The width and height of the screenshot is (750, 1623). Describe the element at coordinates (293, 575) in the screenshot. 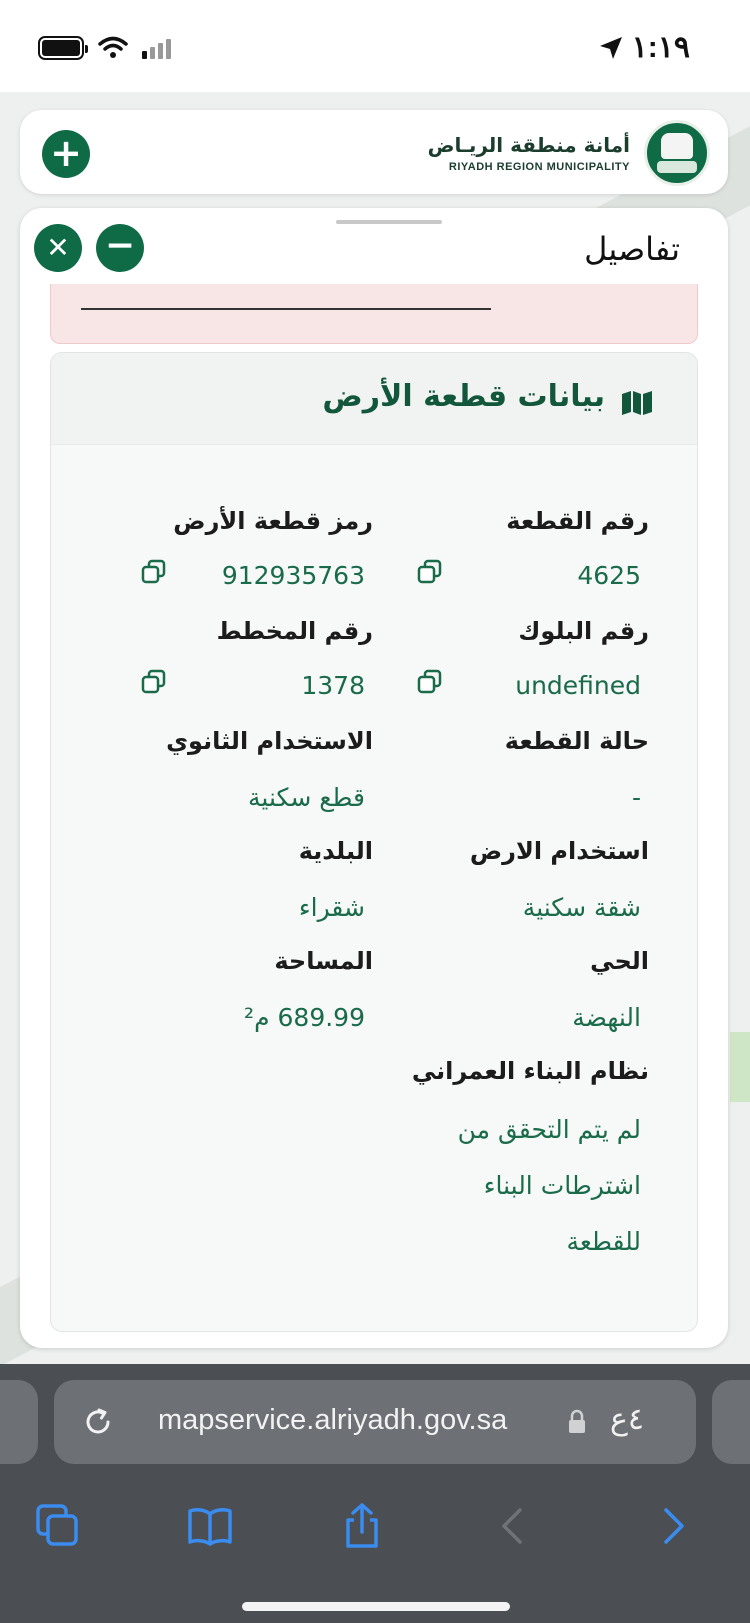

I see `land-code-value: 912935763` at that location.